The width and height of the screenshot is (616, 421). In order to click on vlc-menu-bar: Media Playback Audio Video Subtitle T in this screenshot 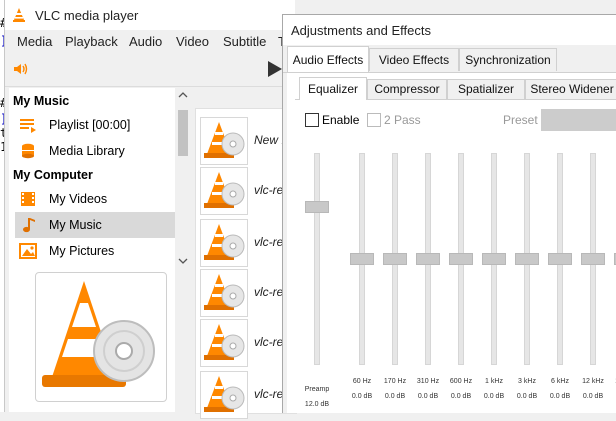, I will do `click(150, 41)`.